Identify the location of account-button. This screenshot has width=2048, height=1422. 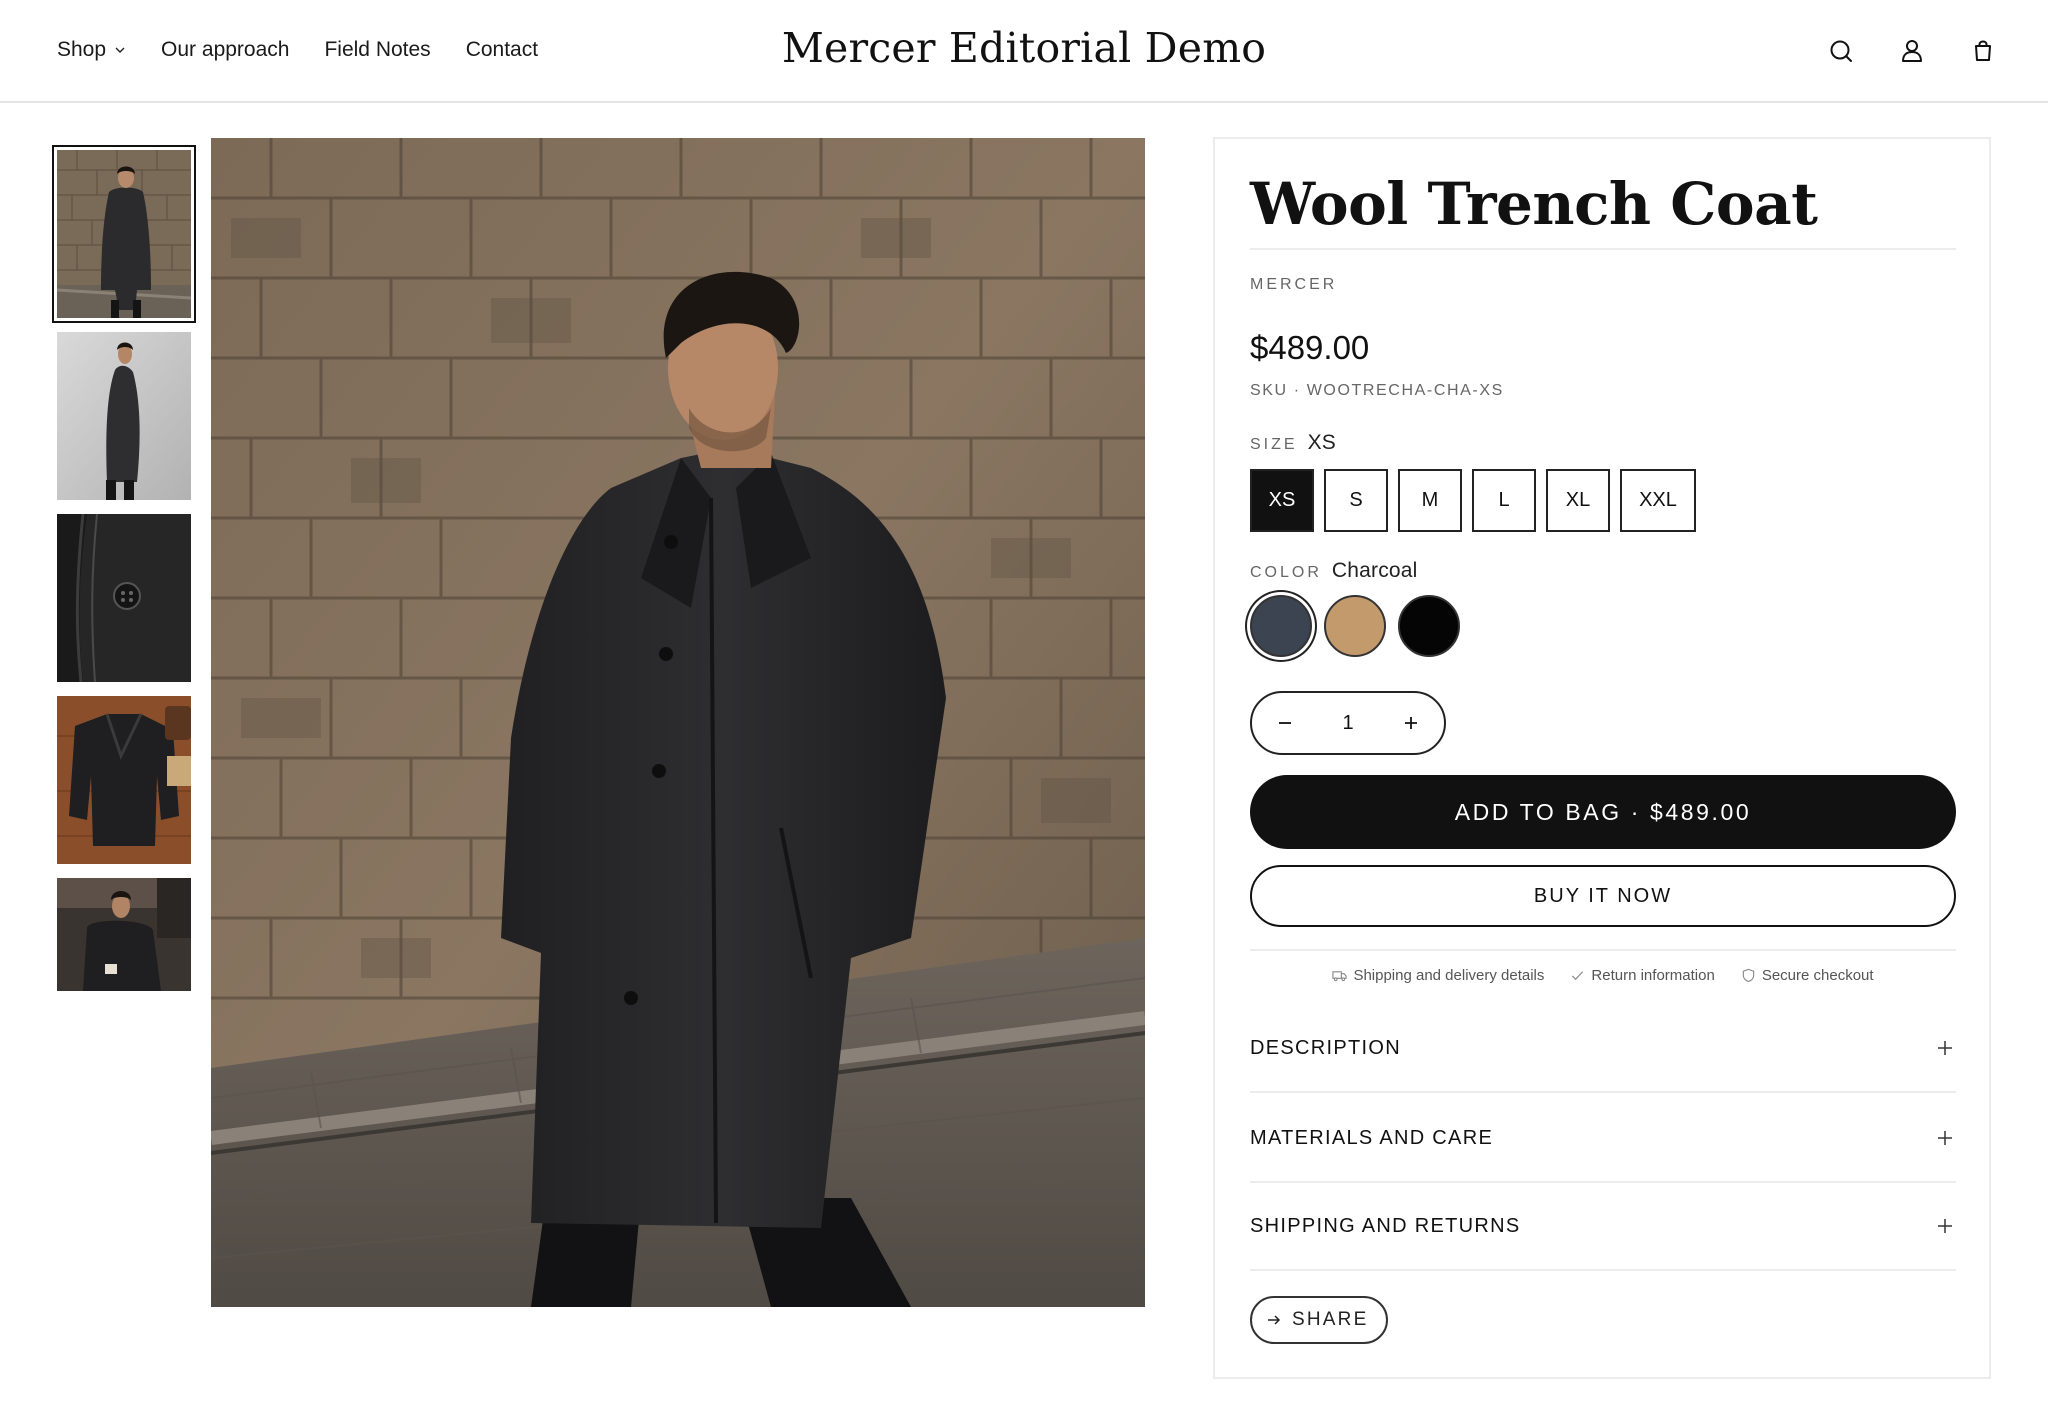
(1912, 51).